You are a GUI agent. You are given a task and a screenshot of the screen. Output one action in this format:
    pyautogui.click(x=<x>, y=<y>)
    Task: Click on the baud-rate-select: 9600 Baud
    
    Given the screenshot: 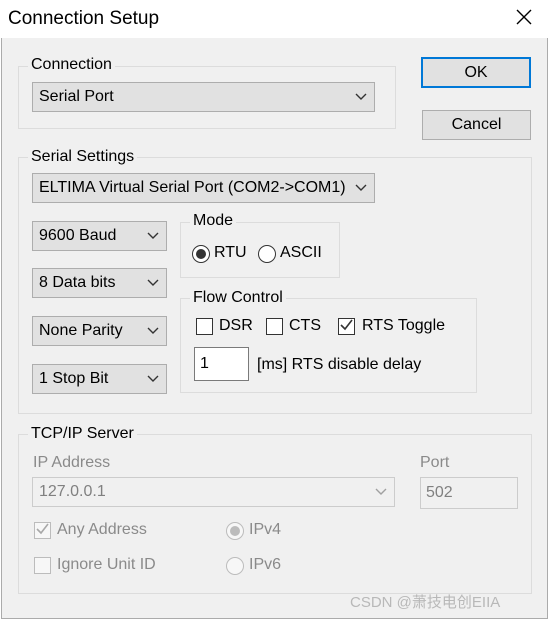 What is the action you would take?
    pyautogui.click(x=99, y=236)
    